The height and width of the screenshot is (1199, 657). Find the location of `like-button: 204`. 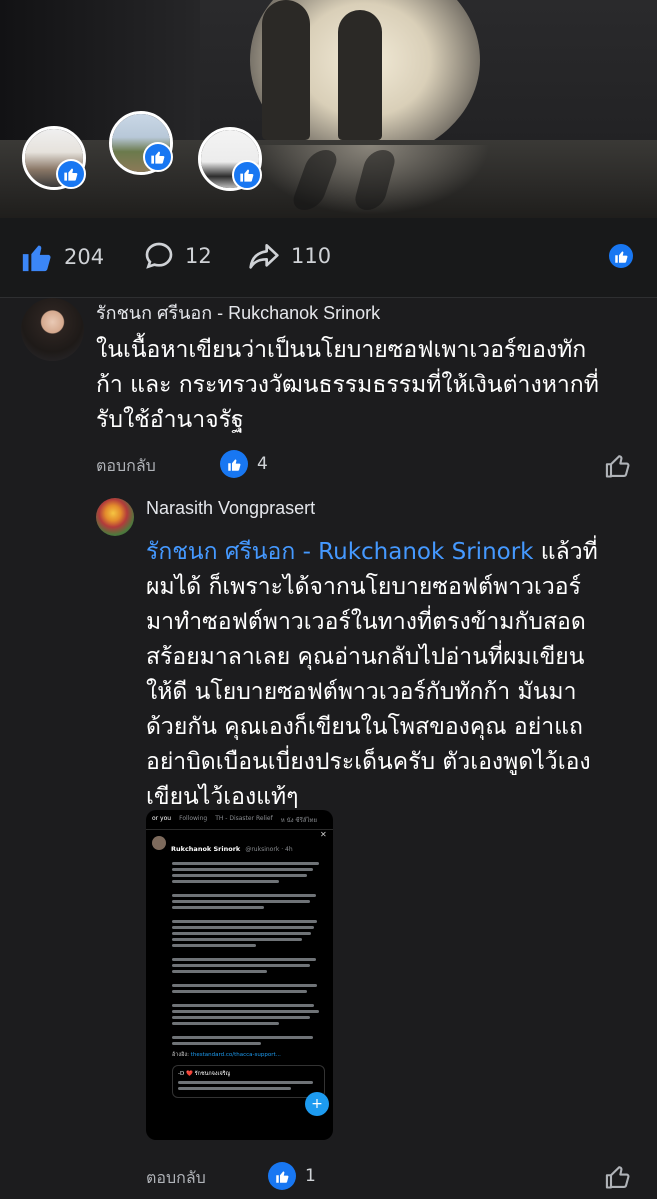

like-button: 204 is located at coordinates (62, 257).